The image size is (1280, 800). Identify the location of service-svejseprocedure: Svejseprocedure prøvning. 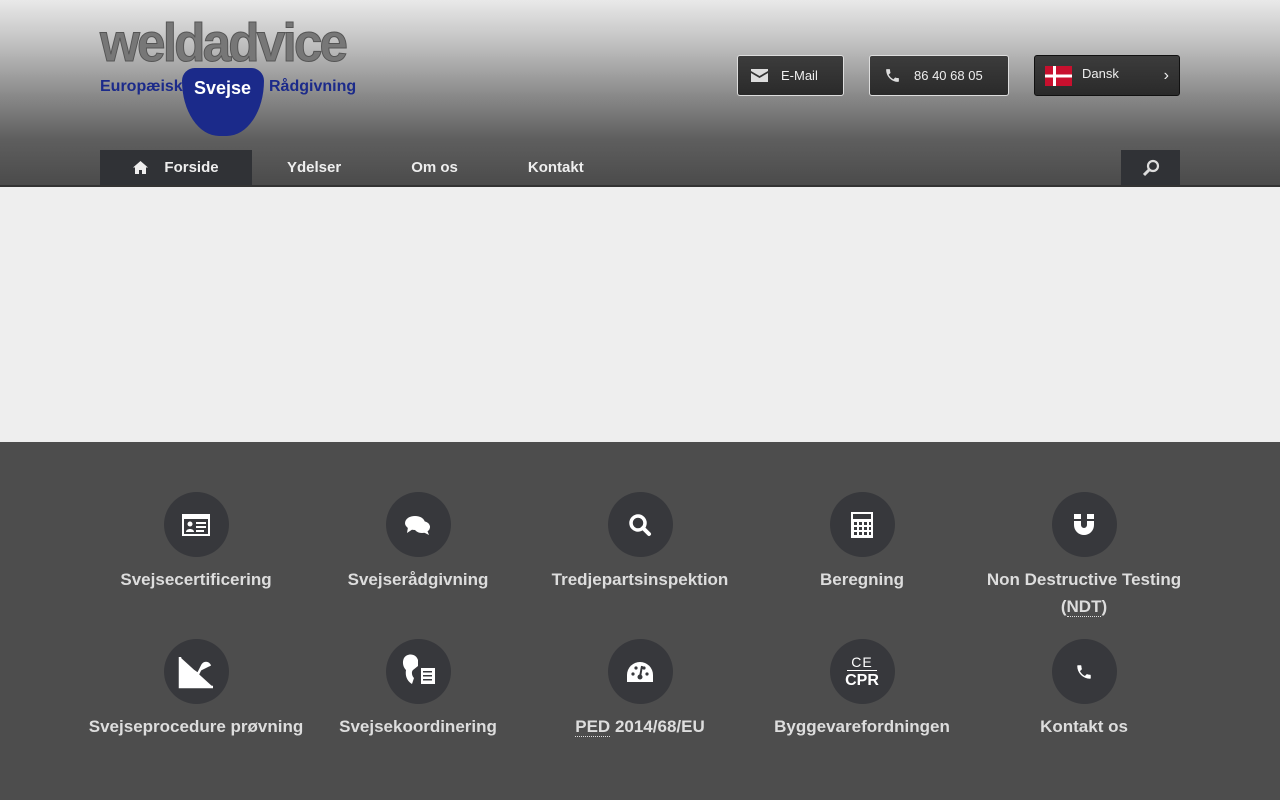
(196, 689).